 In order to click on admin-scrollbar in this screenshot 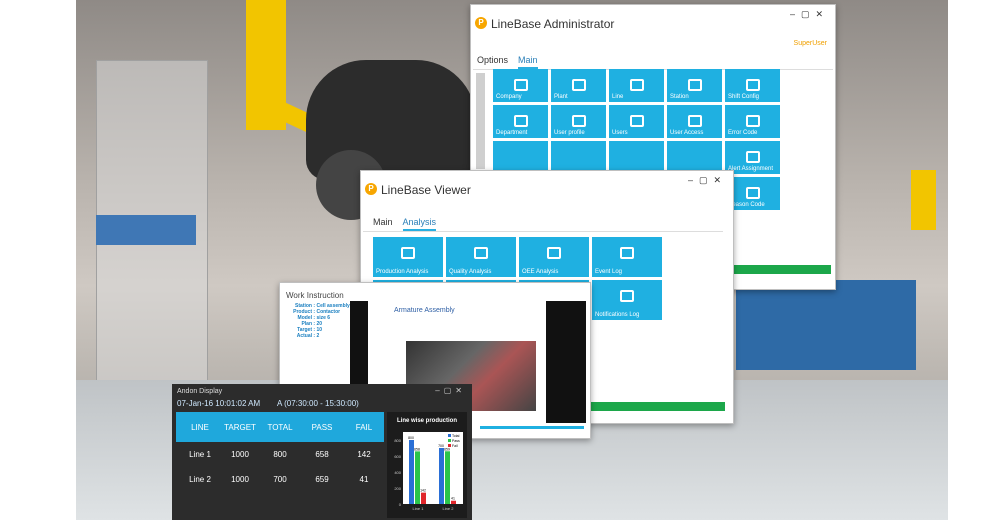, I will do `click(480, 121)`.